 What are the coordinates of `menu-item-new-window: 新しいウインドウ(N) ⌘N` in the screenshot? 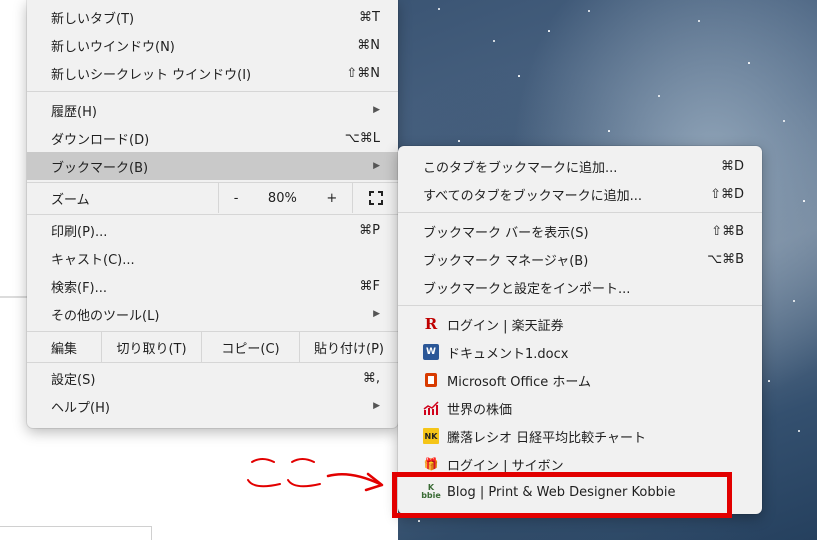 It's located at (212, 45).